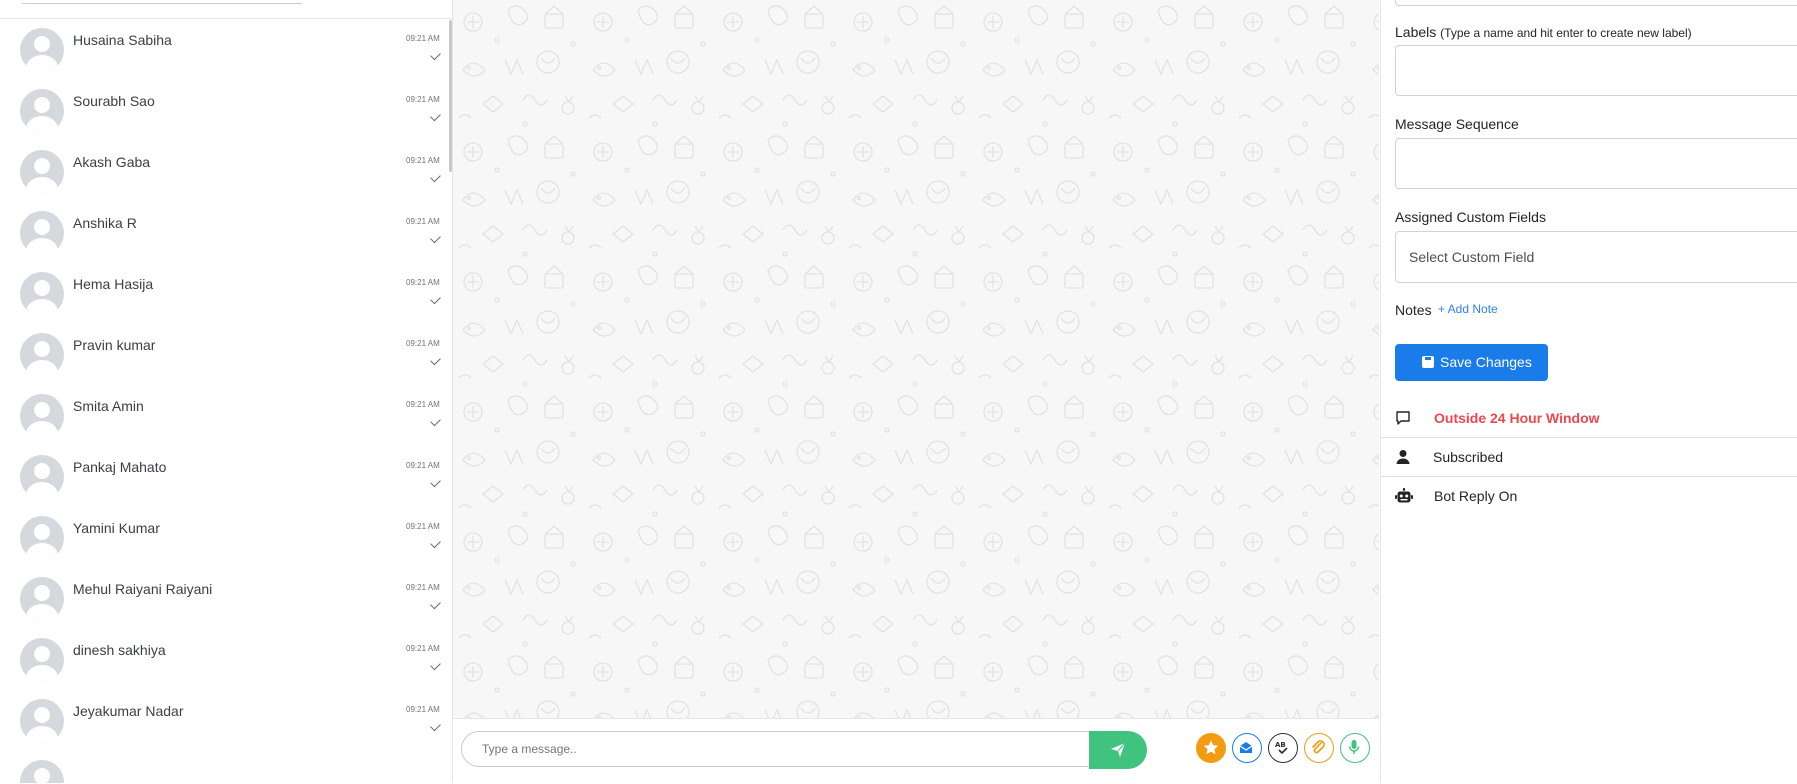  What do you see at coordinates (450, 96) in the screenshot?
I see `contact-list-scrollbar` at bounding box center [450, 96].